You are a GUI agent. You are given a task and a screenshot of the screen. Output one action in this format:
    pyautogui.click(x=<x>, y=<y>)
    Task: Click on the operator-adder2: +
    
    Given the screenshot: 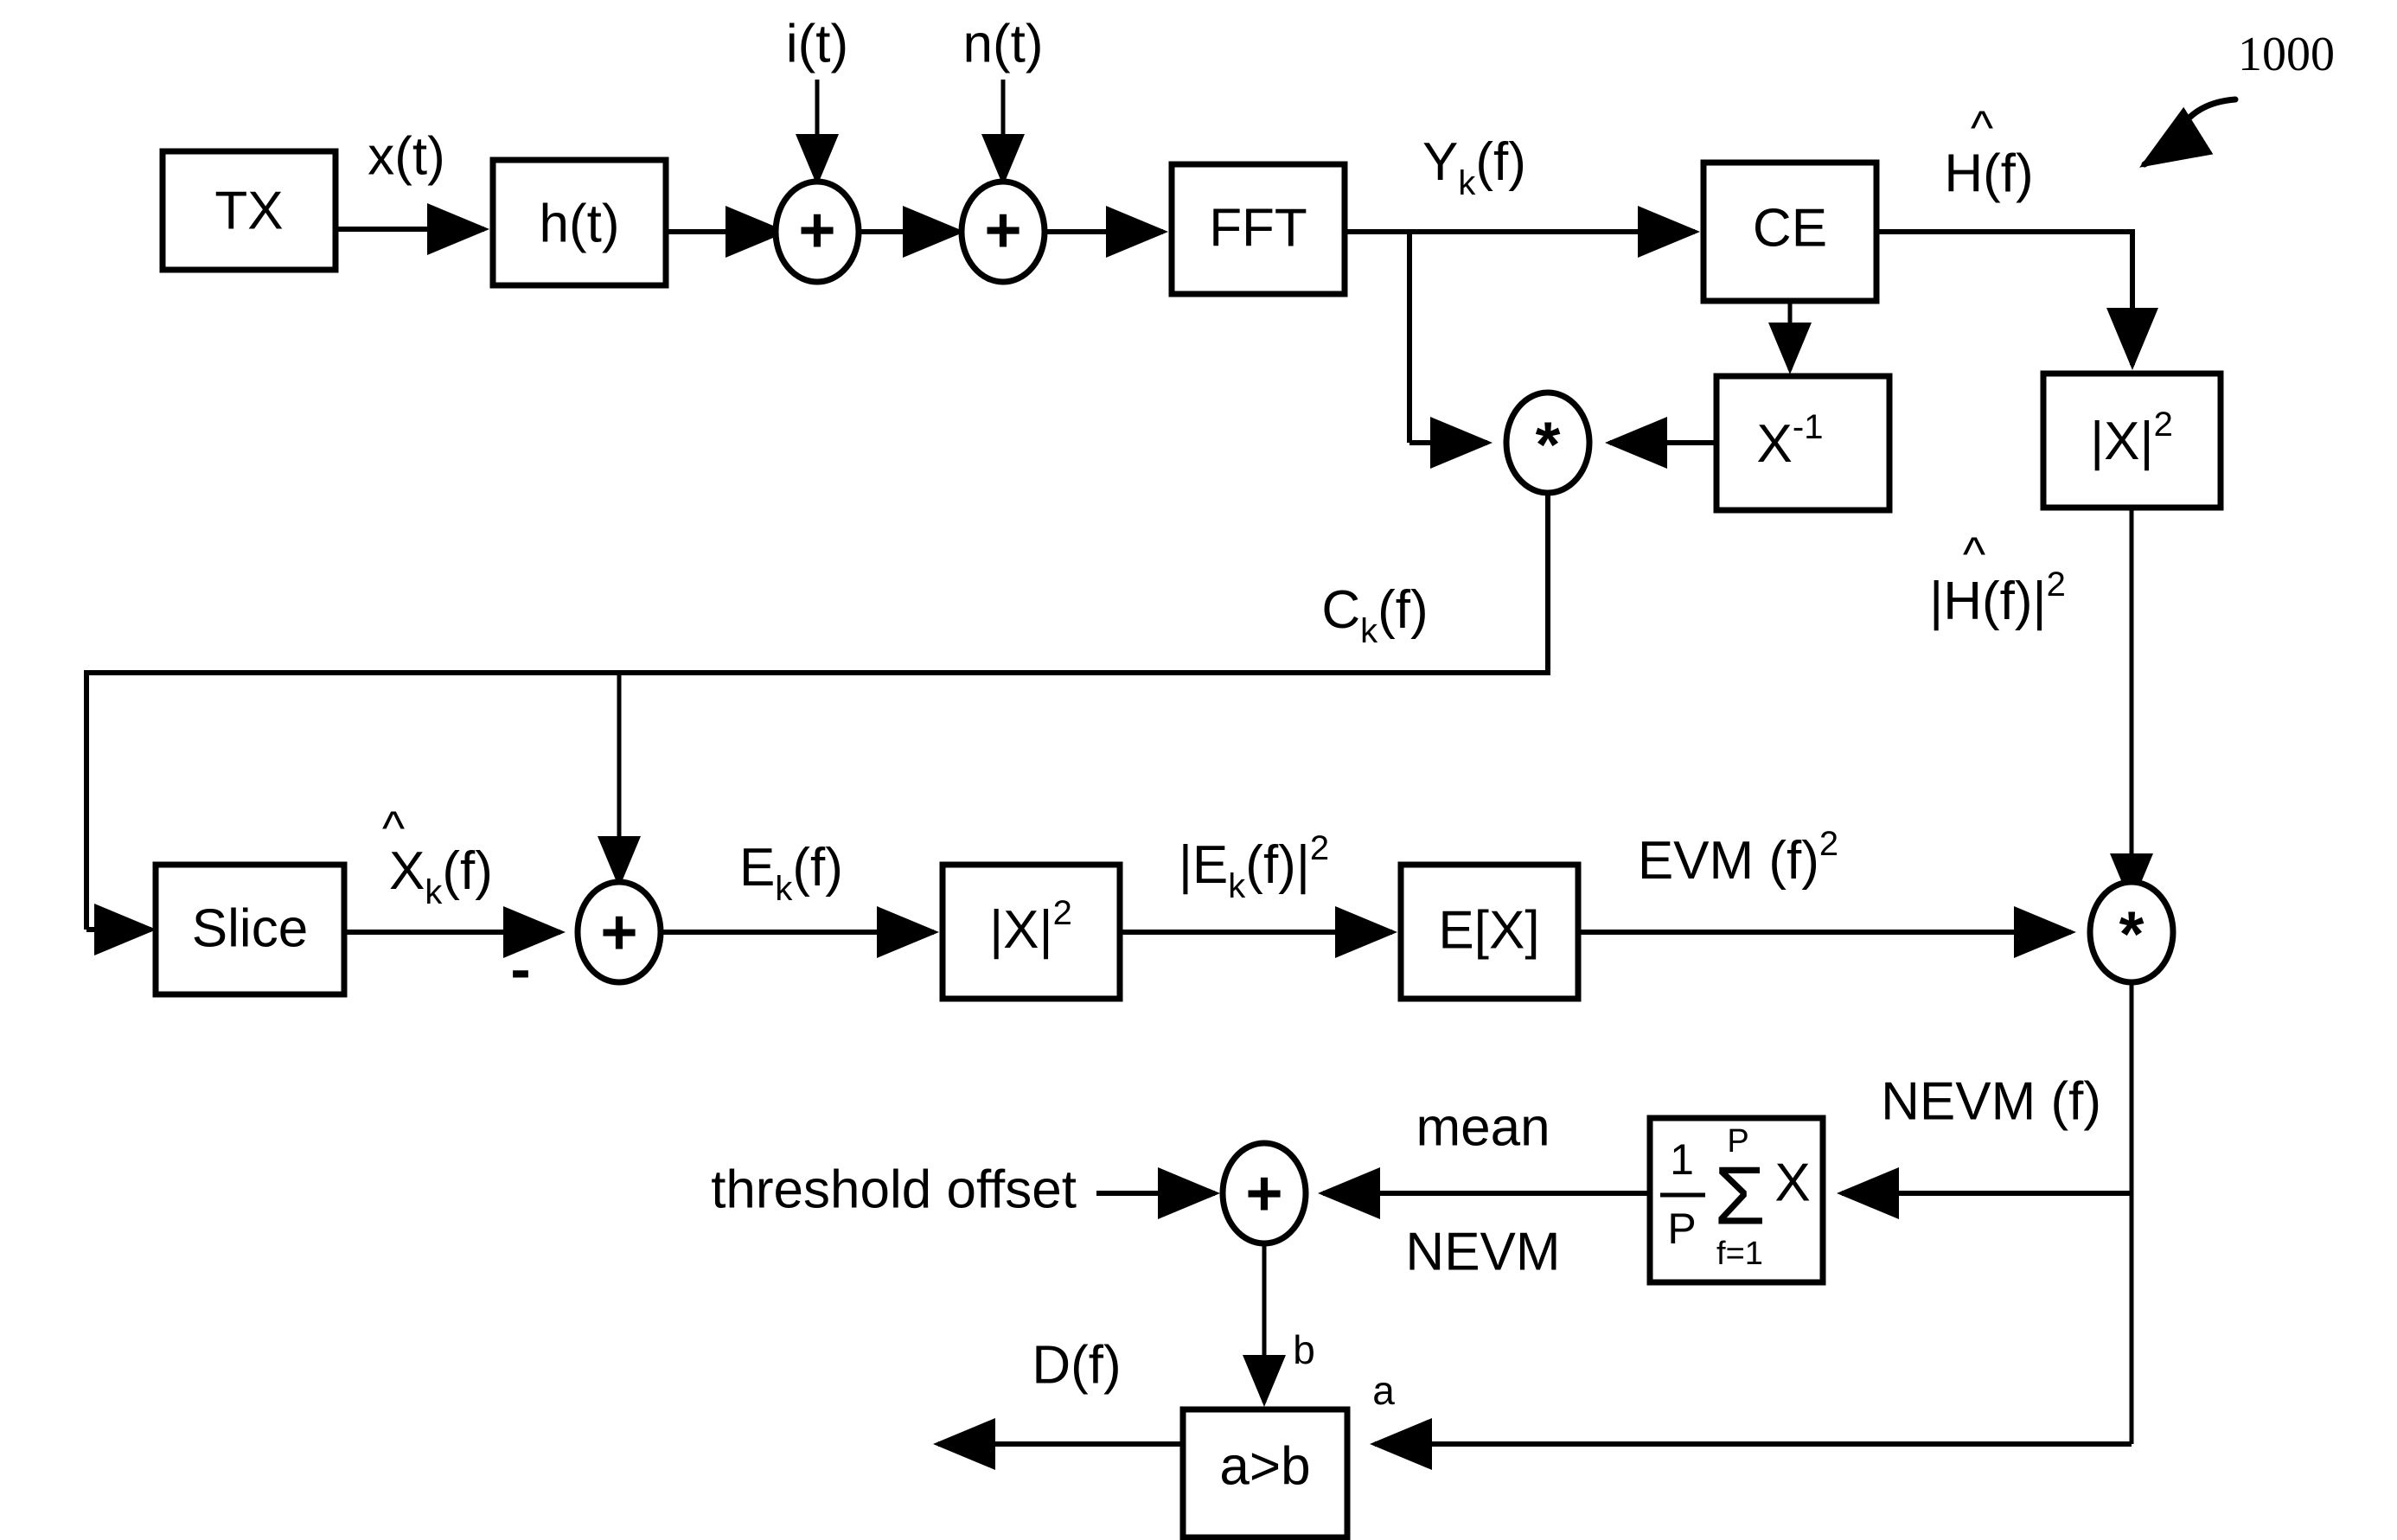 What is the action you would take?
    pyautogui.click(x=1003, y=231)
    